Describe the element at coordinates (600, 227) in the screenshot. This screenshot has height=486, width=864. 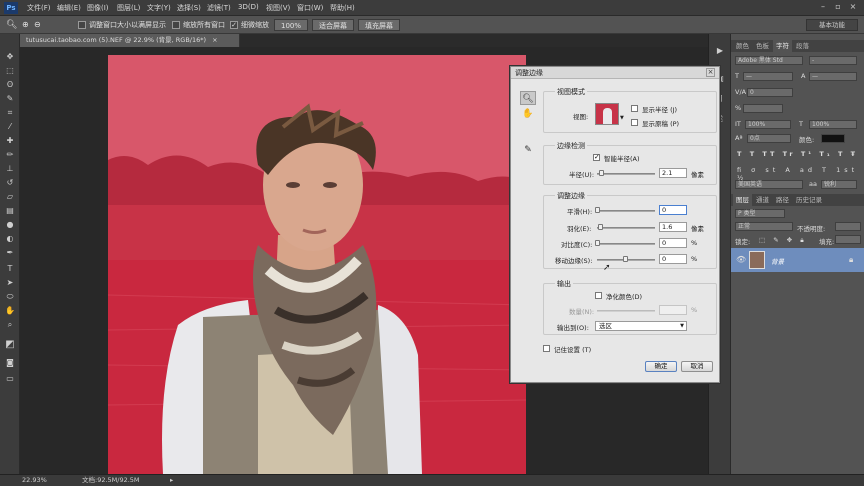
I see `feather-slider-handle` at that location.